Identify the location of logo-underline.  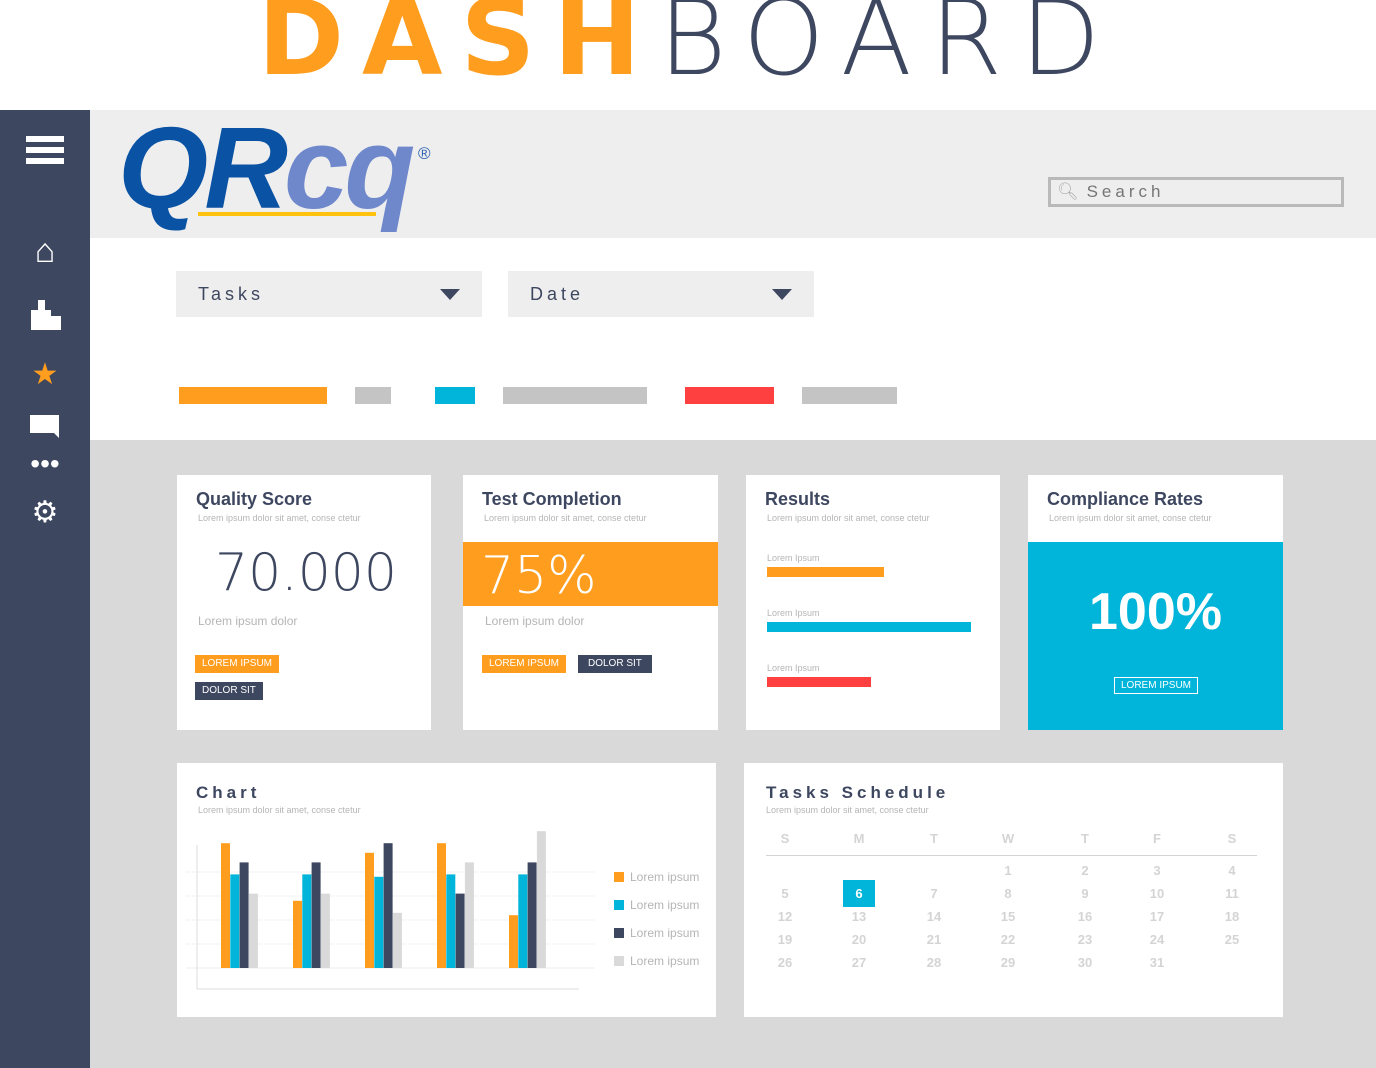
(287, 214).